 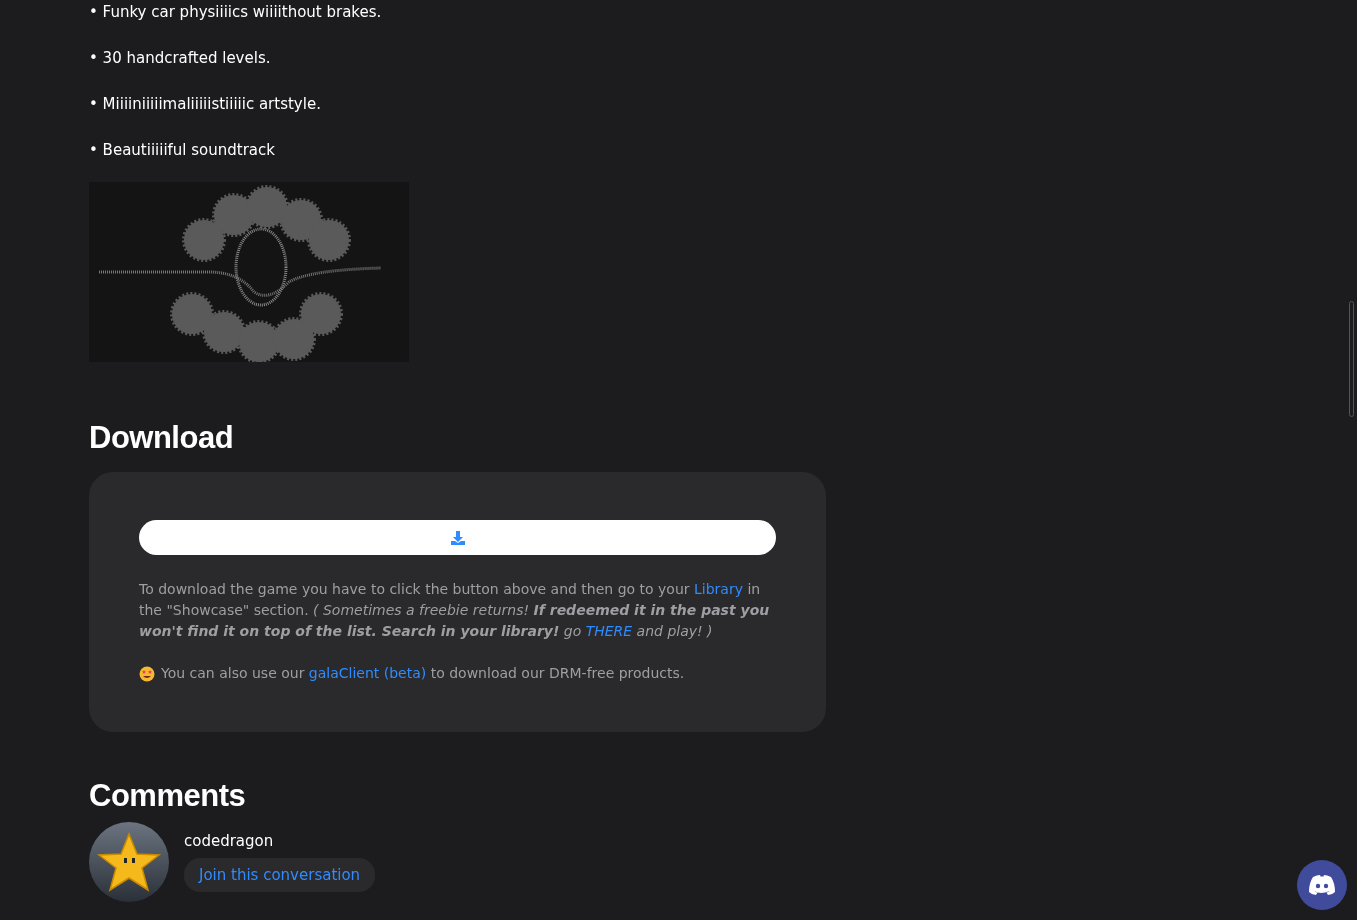 What do you see at coordinates (168, 796) in the screenshot?
I see `section-heading: Comments` at bounding box center [168, 796].